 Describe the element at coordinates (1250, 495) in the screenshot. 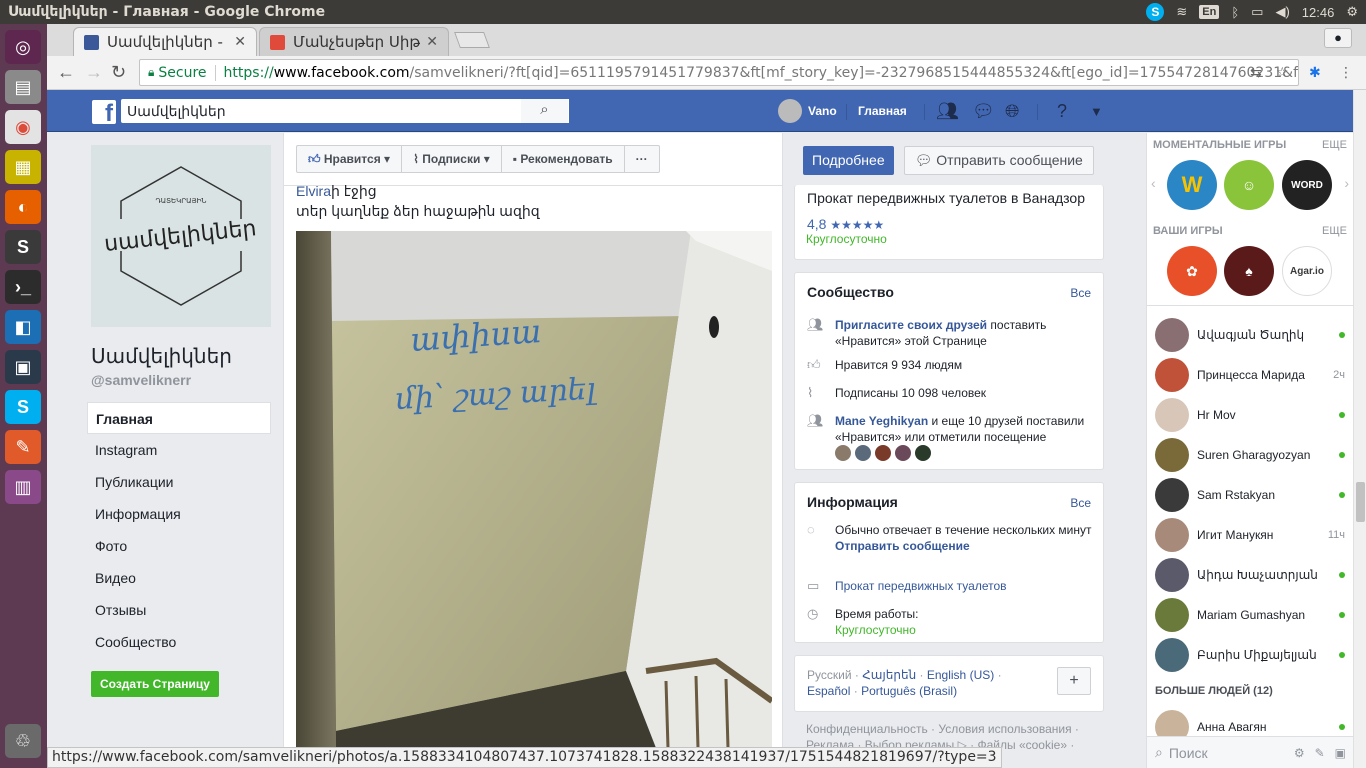

I see `chat-friend-row: Sam Rstakyan` at that location.